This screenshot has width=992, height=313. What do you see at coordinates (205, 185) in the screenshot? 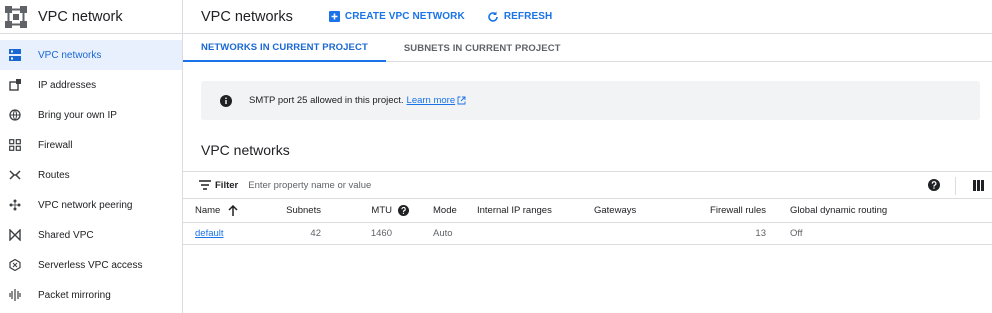
I see `filter-icon` at bounding box center [205, 185].